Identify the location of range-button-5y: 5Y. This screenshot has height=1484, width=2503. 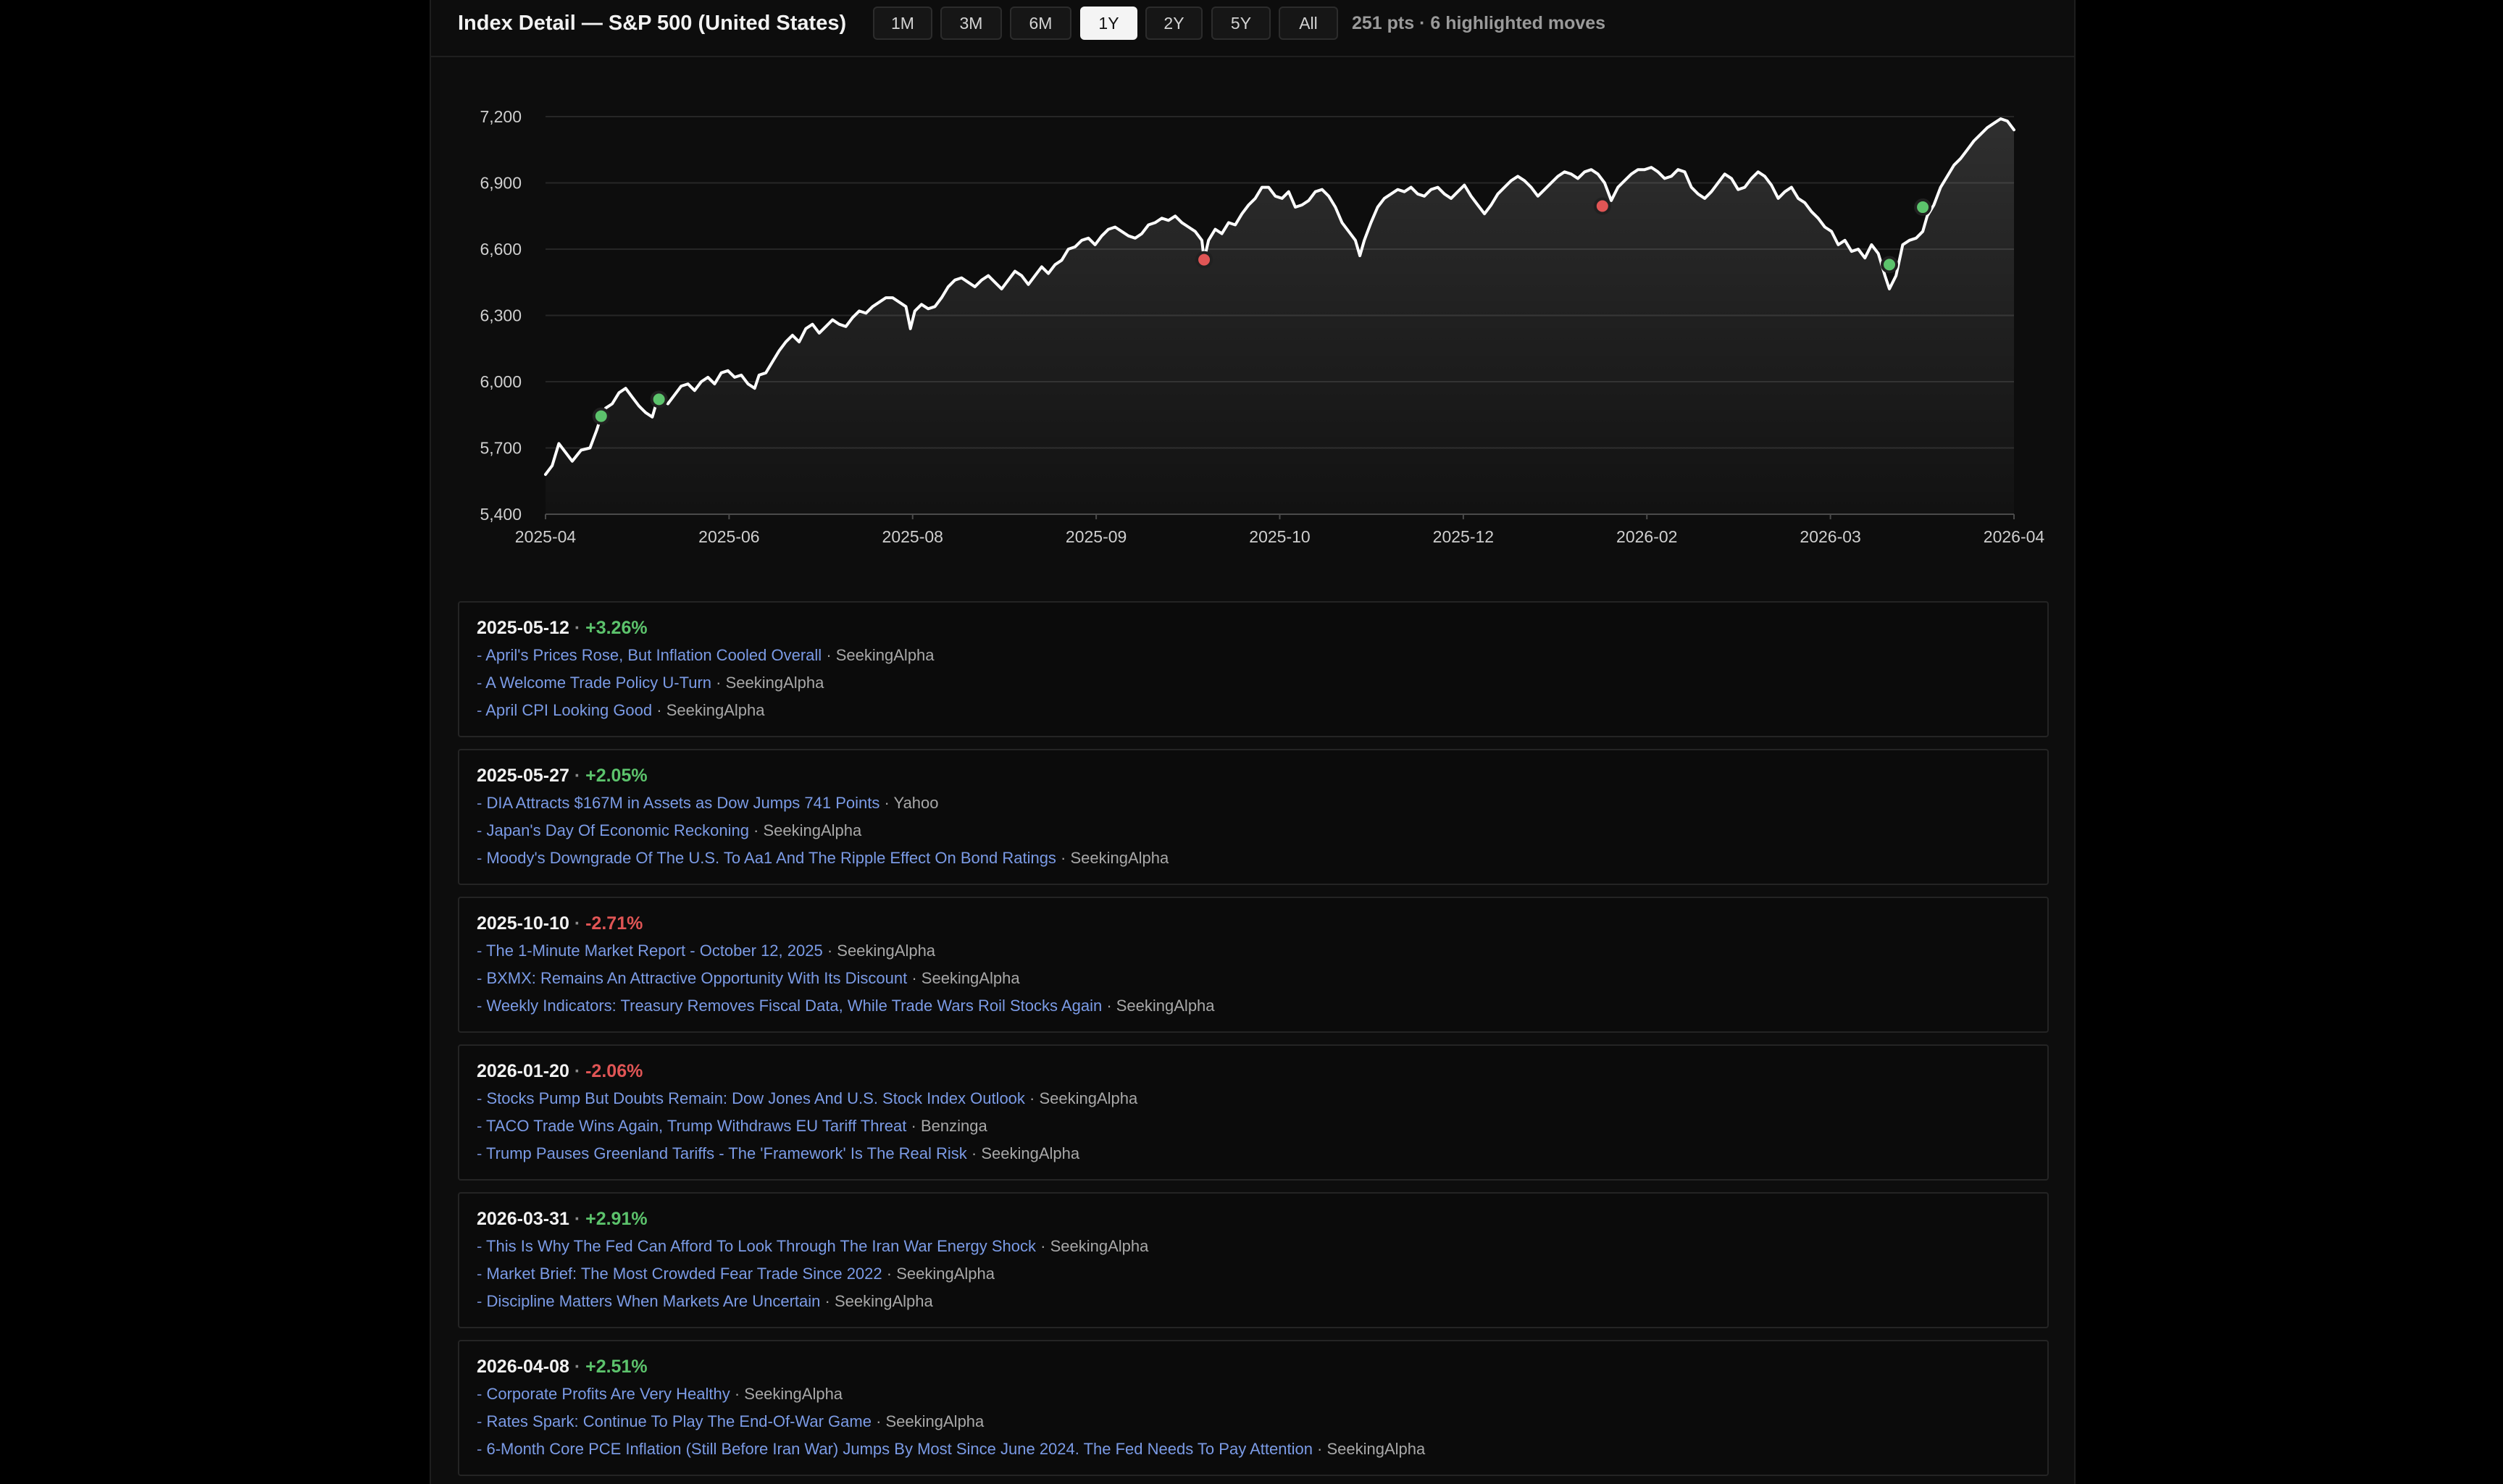
(1241, 23).